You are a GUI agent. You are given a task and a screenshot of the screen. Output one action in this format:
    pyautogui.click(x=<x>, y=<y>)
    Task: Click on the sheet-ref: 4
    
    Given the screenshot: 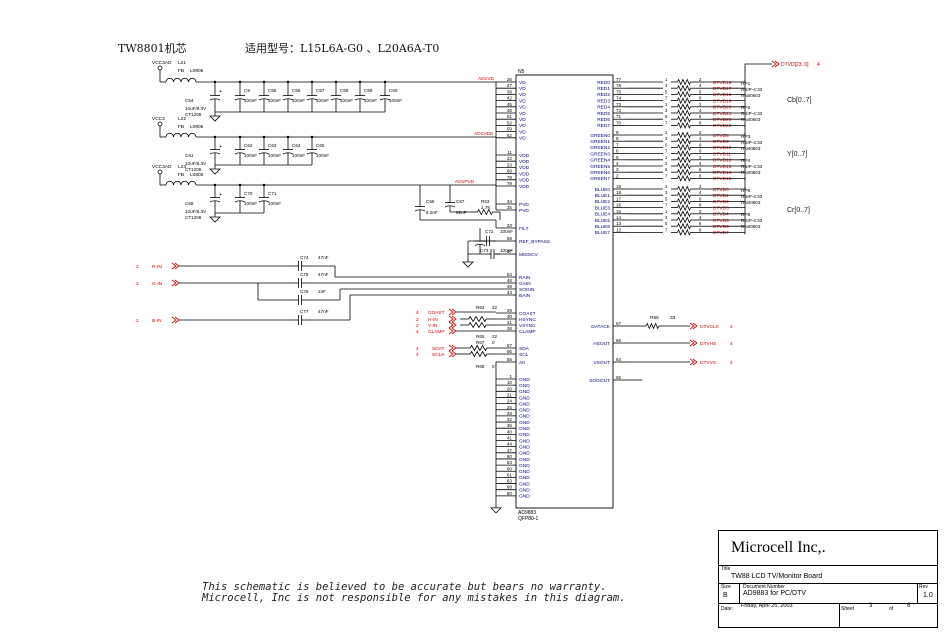 What is the action you would take?
    pyautogui.click(x=731, y=363)
    